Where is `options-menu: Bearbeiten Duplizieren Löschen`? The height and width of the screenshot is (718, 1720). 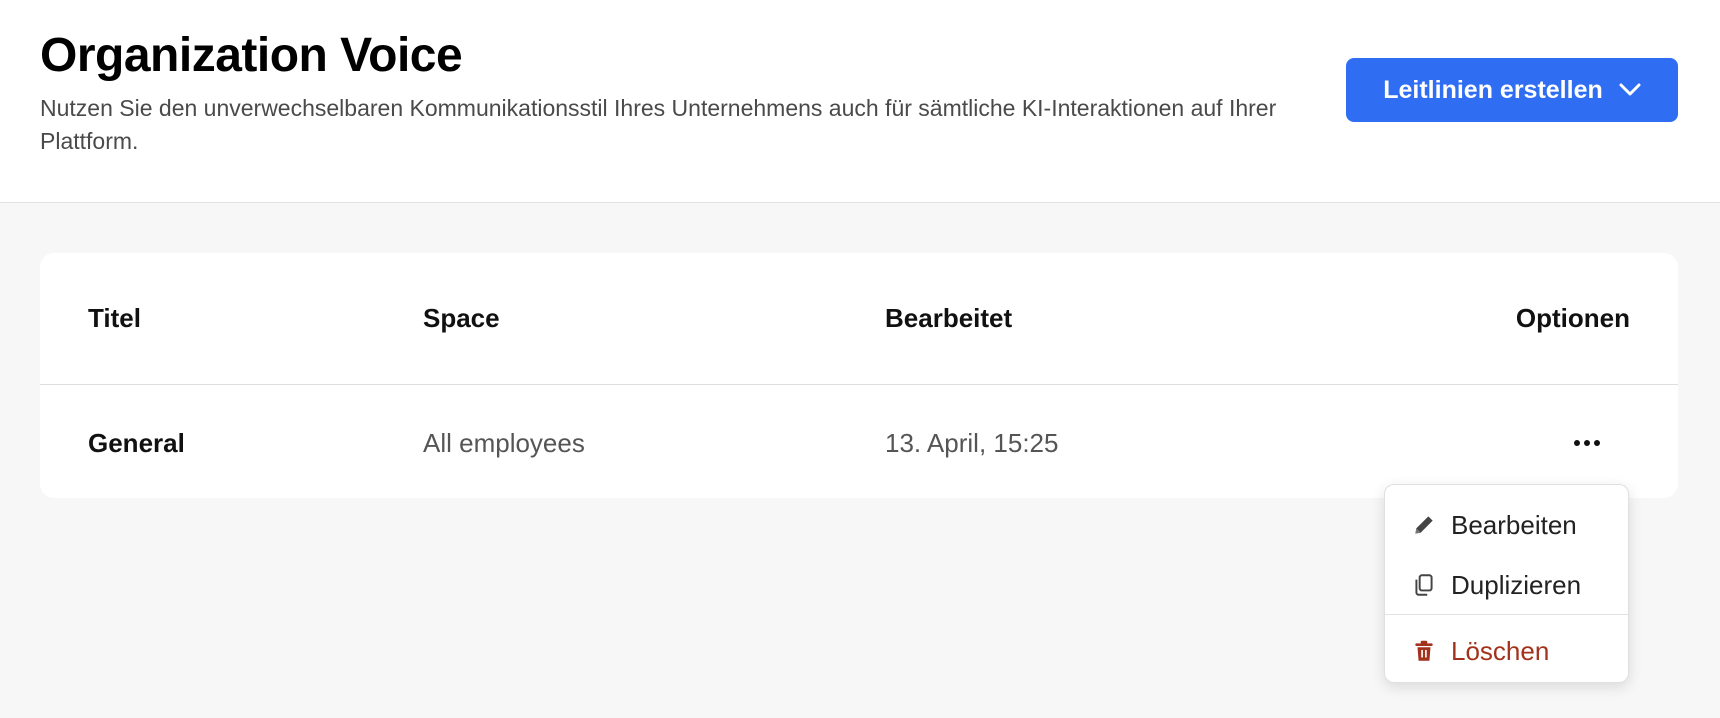
options-menu: Bearbeiten Duplizieren Löschen is located at coordinates (1506, 583).